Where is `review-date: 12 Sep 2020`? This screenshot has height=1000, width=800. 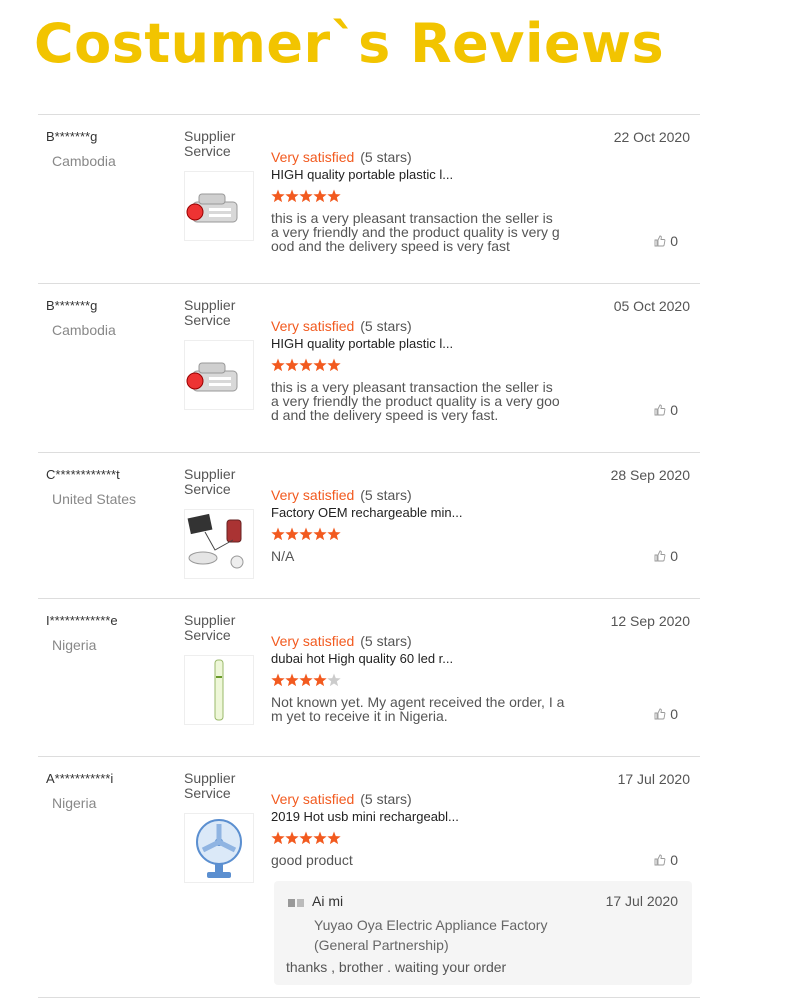 review-date: 12 Sep 2020 is located at coordinates (650, 621).